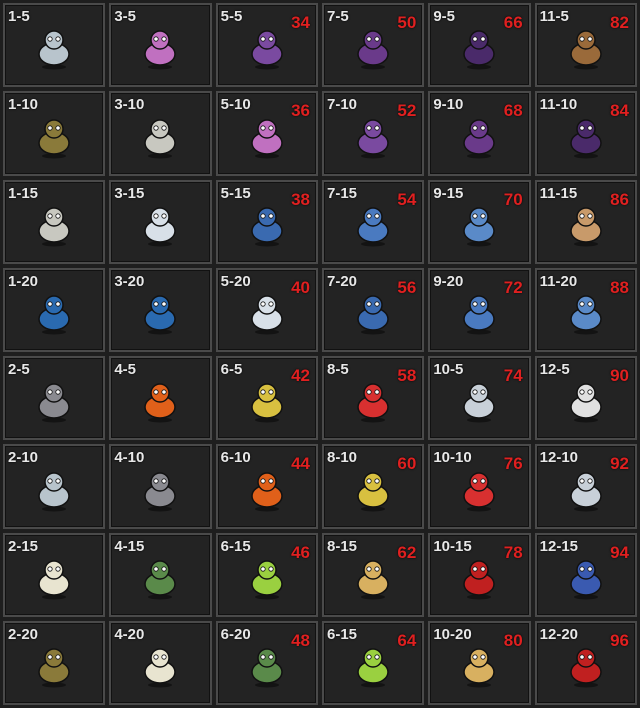  Describe the element at coordinates (407, 552) in the screenshot. I see `reward-number: 62` at that location.